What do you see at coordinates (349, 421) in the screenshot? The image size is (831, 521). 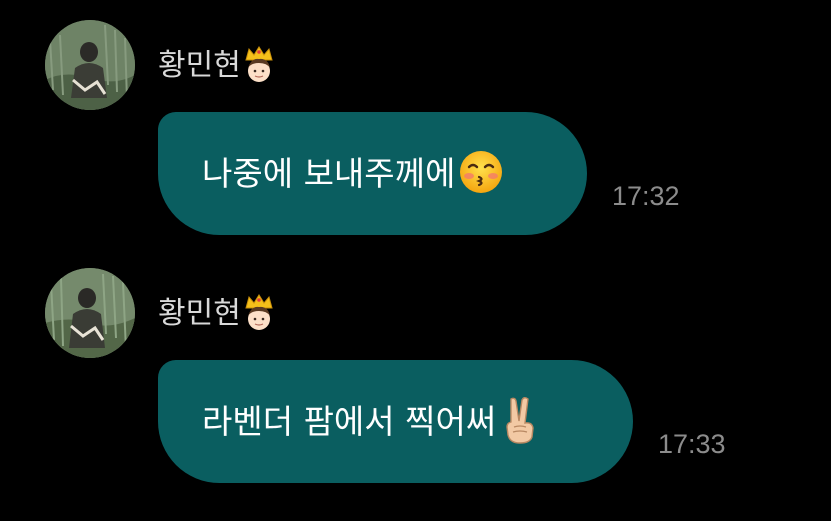 I see `message-text: 라벤더 팜에서 찍어써` at bounding box center [349, 421].